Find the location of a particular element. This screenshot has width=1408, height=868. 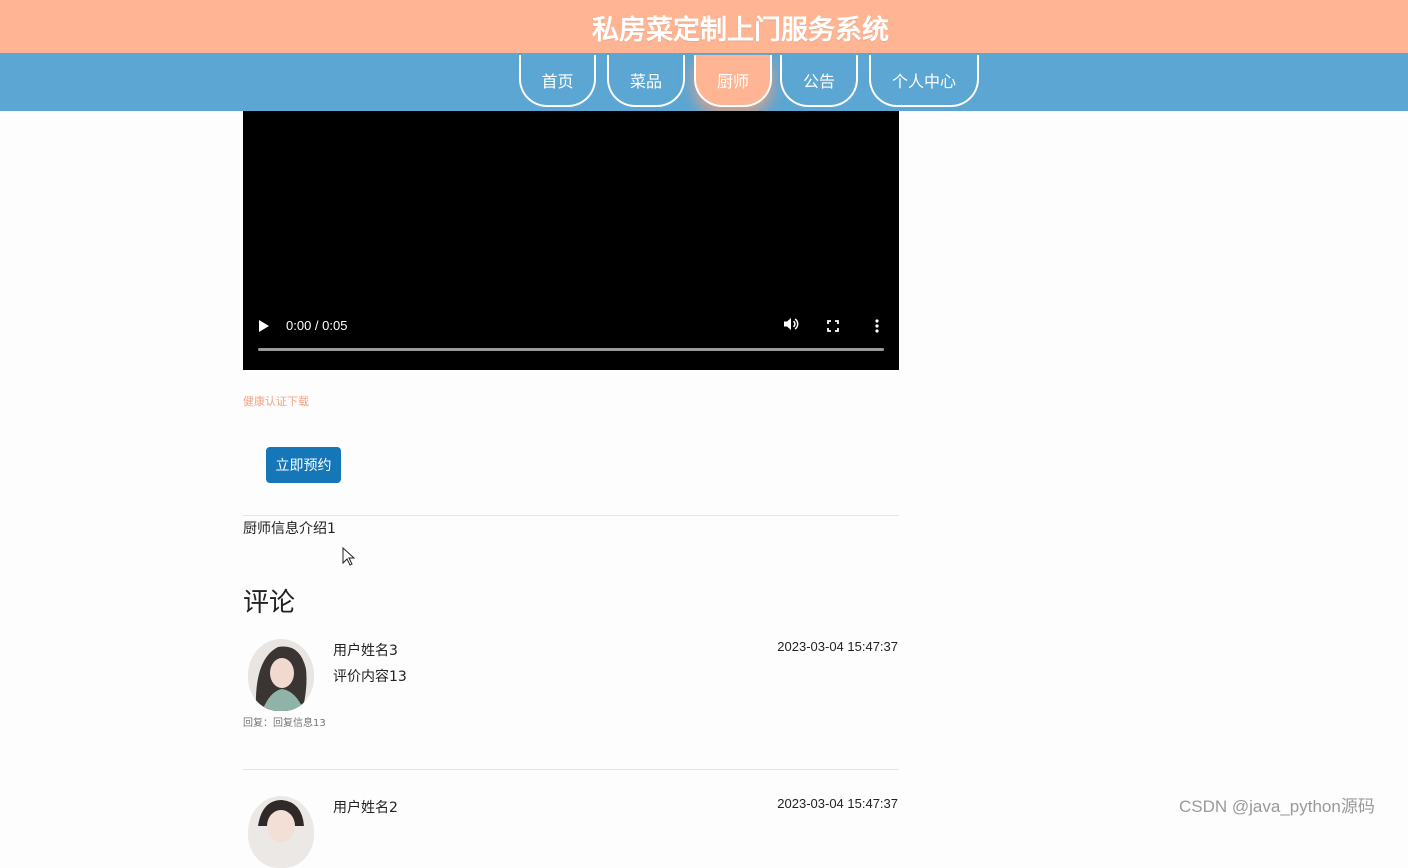

chef-intro: 厨师信息介绍1 is located at coordinates (289, 529).